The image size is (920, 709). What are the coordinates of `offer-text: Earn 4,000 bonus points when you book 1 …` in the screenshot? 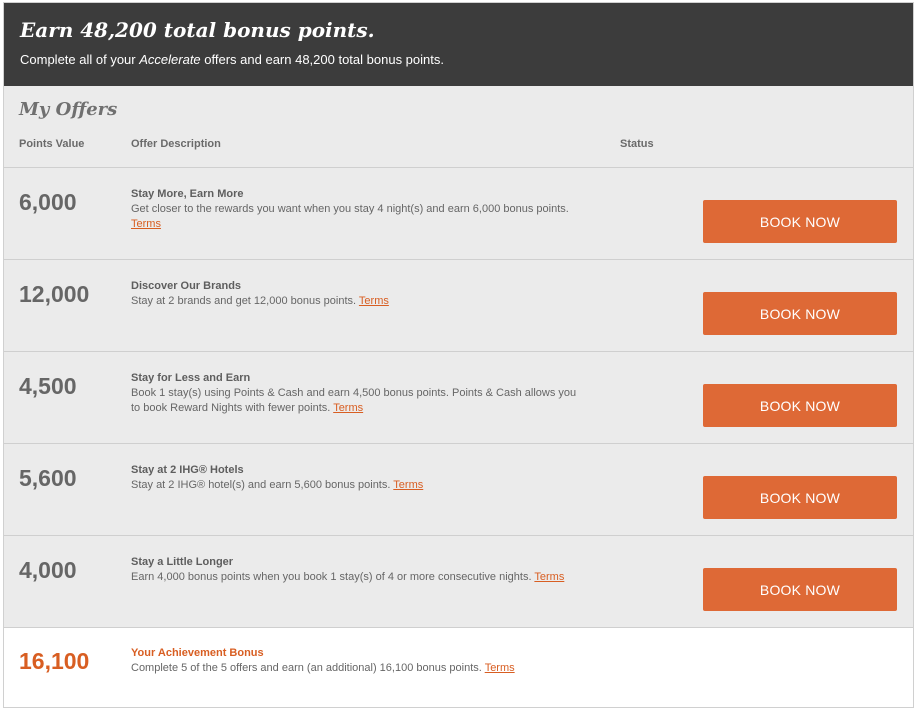 It's located at (331, 577).